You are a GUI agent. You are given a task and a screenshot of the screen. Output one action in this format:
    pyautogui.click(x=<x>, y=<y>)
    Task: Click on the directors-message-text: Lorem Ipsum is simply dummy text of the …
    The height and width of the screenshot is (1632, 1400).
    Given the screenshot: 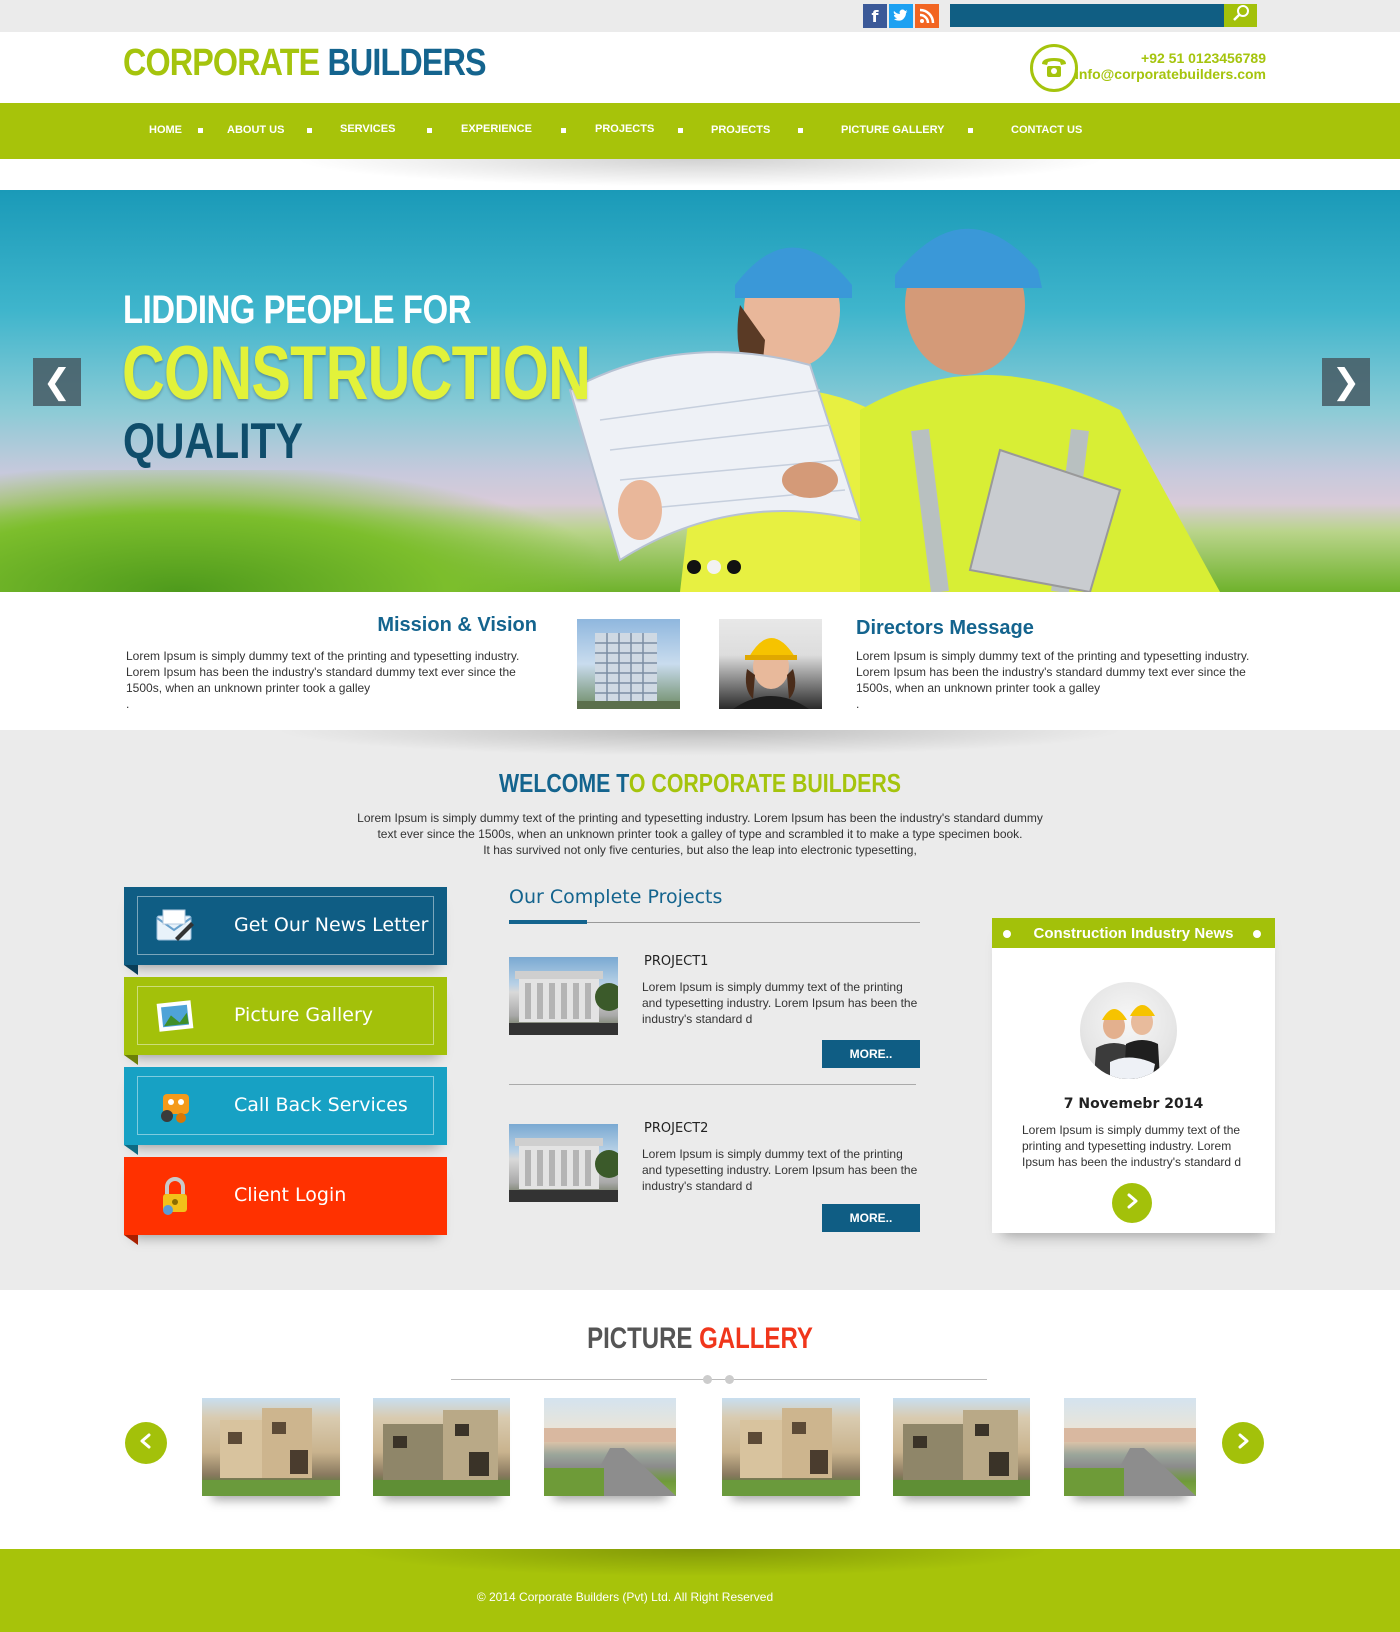 What is the action you would take?
    pyautogui.click(x=1066, y=680)
    